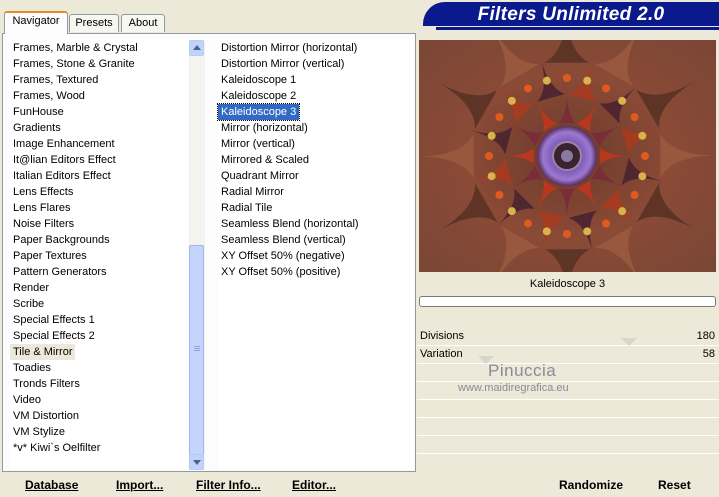 This screenshot has width=719, height=497. What do you see at coordinates (577, 28) in the screenshot?
I see `banner-stripe` at bounding box center [577, 28].